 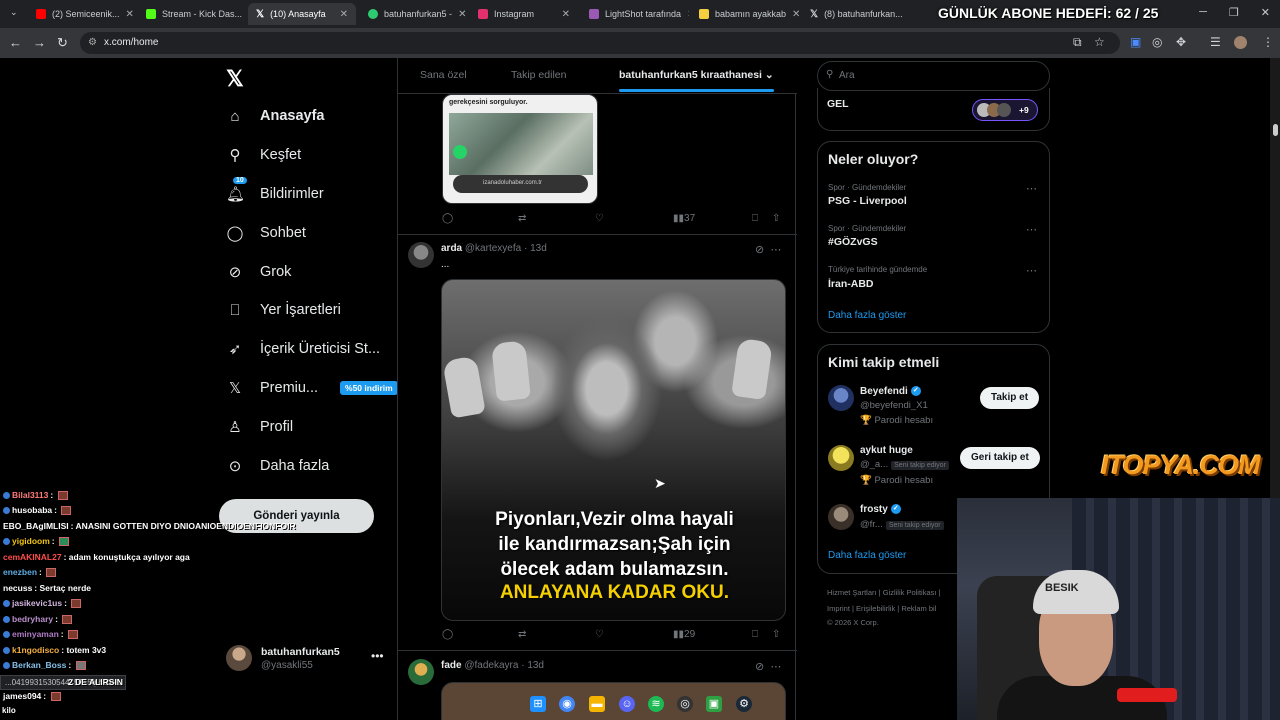 What do you see at coordinates (1234, 12) in the screenshot?
I see `maximize-icon: ❐` at bounding box center [1234, 12].